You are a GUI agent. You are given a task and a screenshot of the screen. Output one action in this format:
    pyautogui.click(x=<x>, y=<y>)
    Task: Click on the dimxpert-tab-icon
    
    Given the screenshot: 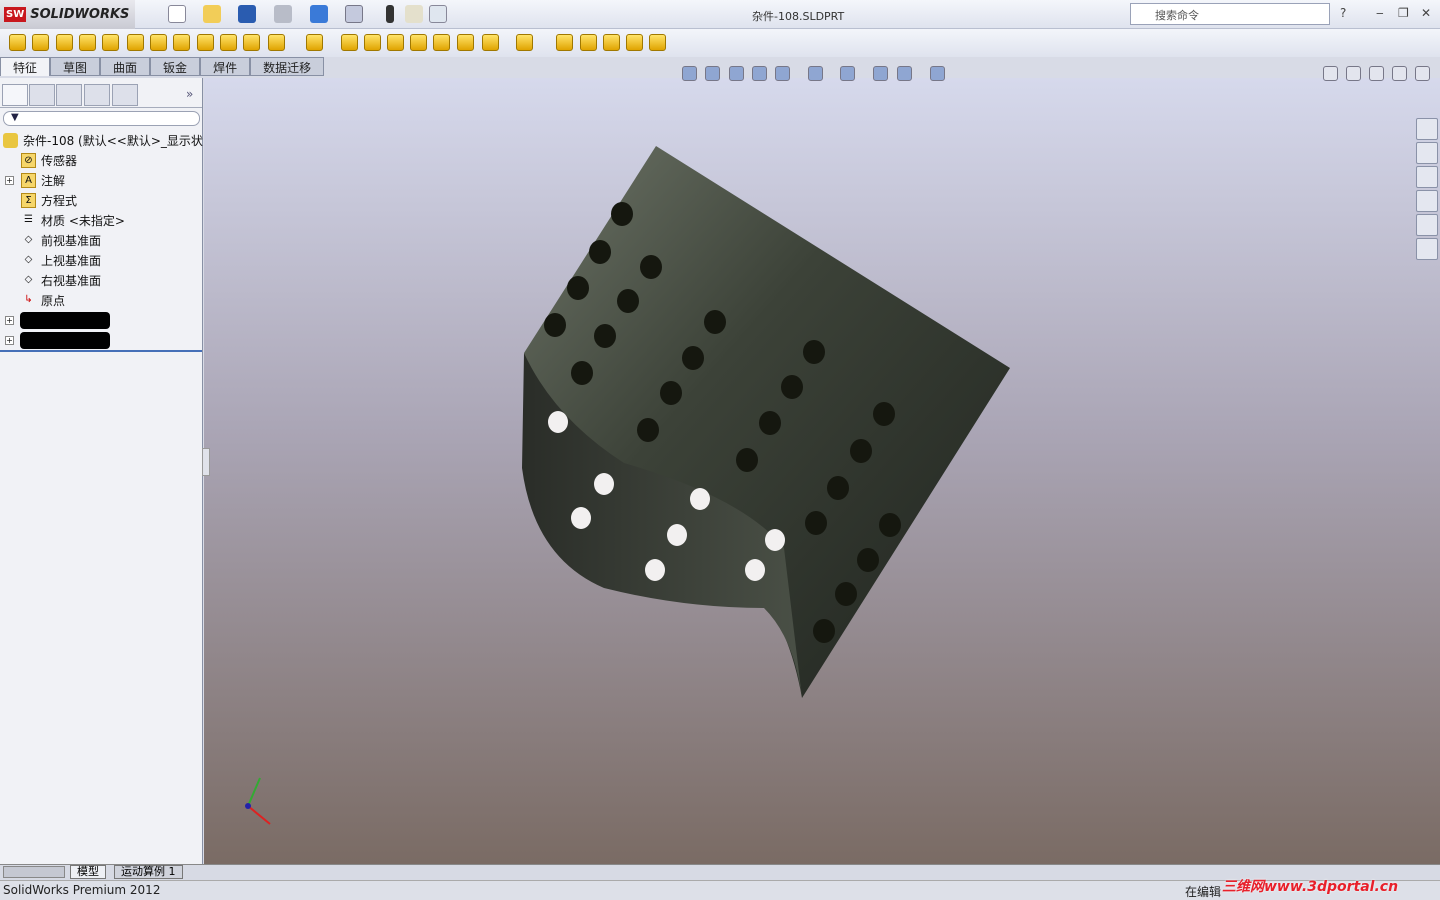 What is the action you would take?
    pyautogui.click(x=97, y=95)
    